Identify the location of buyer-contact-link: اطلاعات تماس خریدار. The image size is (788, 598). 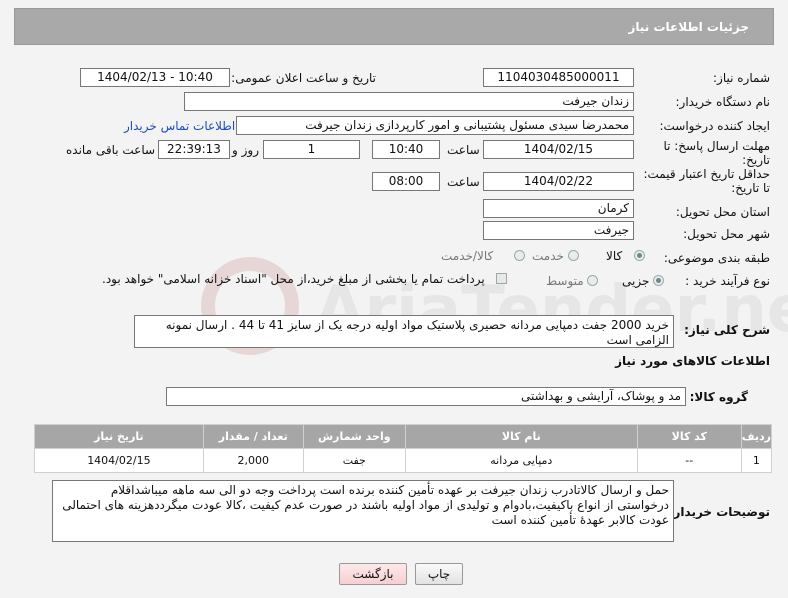
(179, 126).